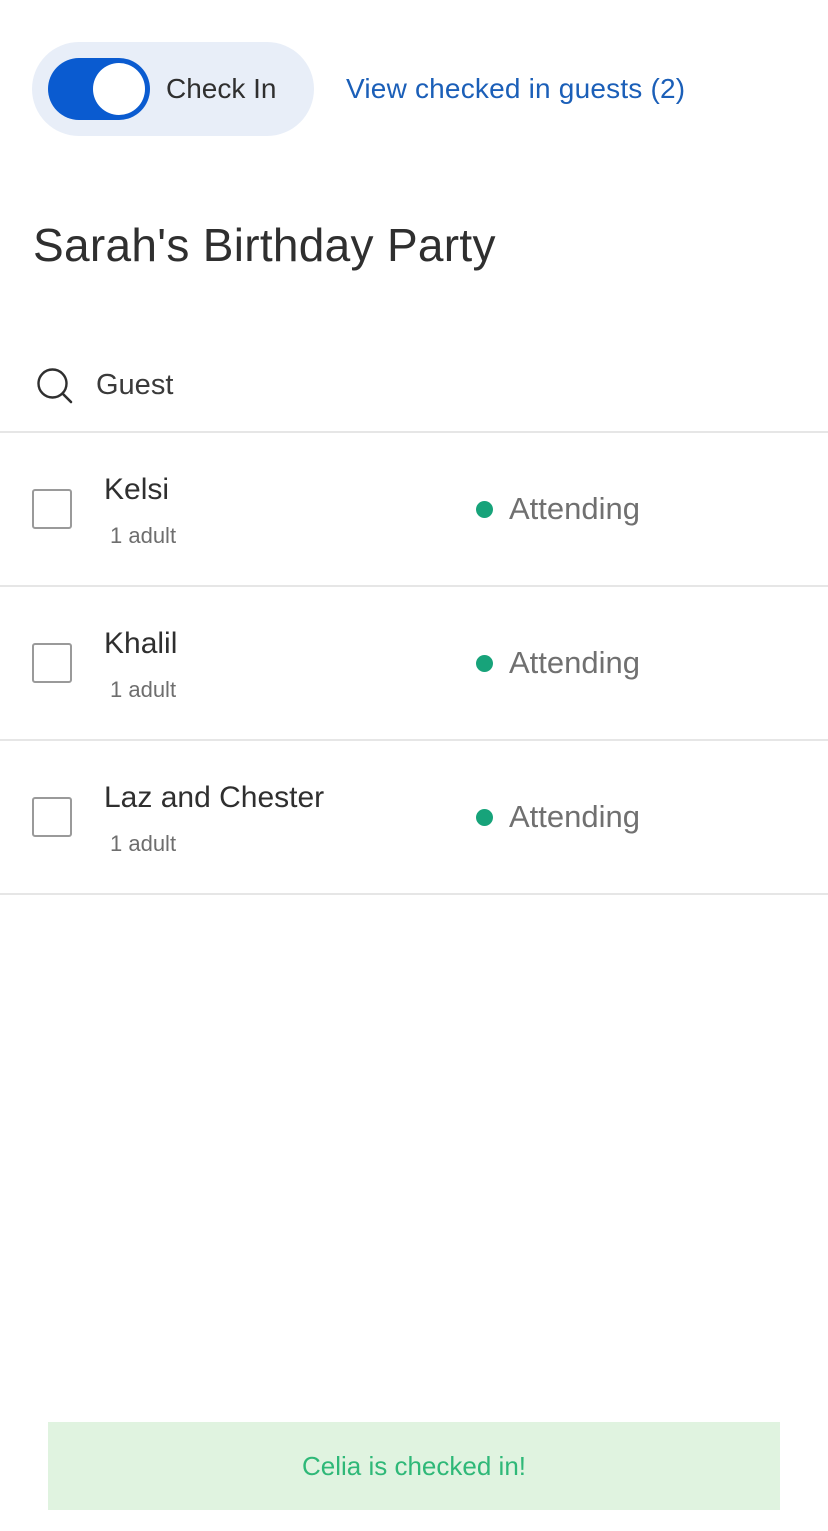 Image resolution: width=828 pixels, height=1531 pixels. I want to click on guest-row: Khalil 1 adult Attending, so click(414, 664).